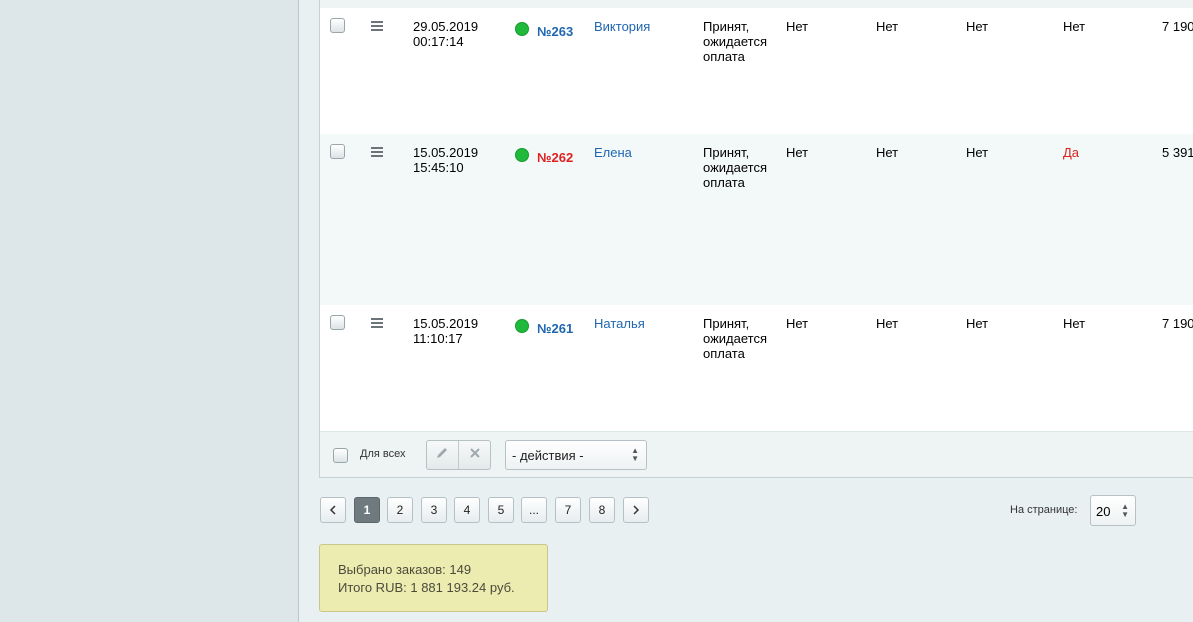  I want to click on actions-select: - действия - ▲ ▼, so click(576, 455).